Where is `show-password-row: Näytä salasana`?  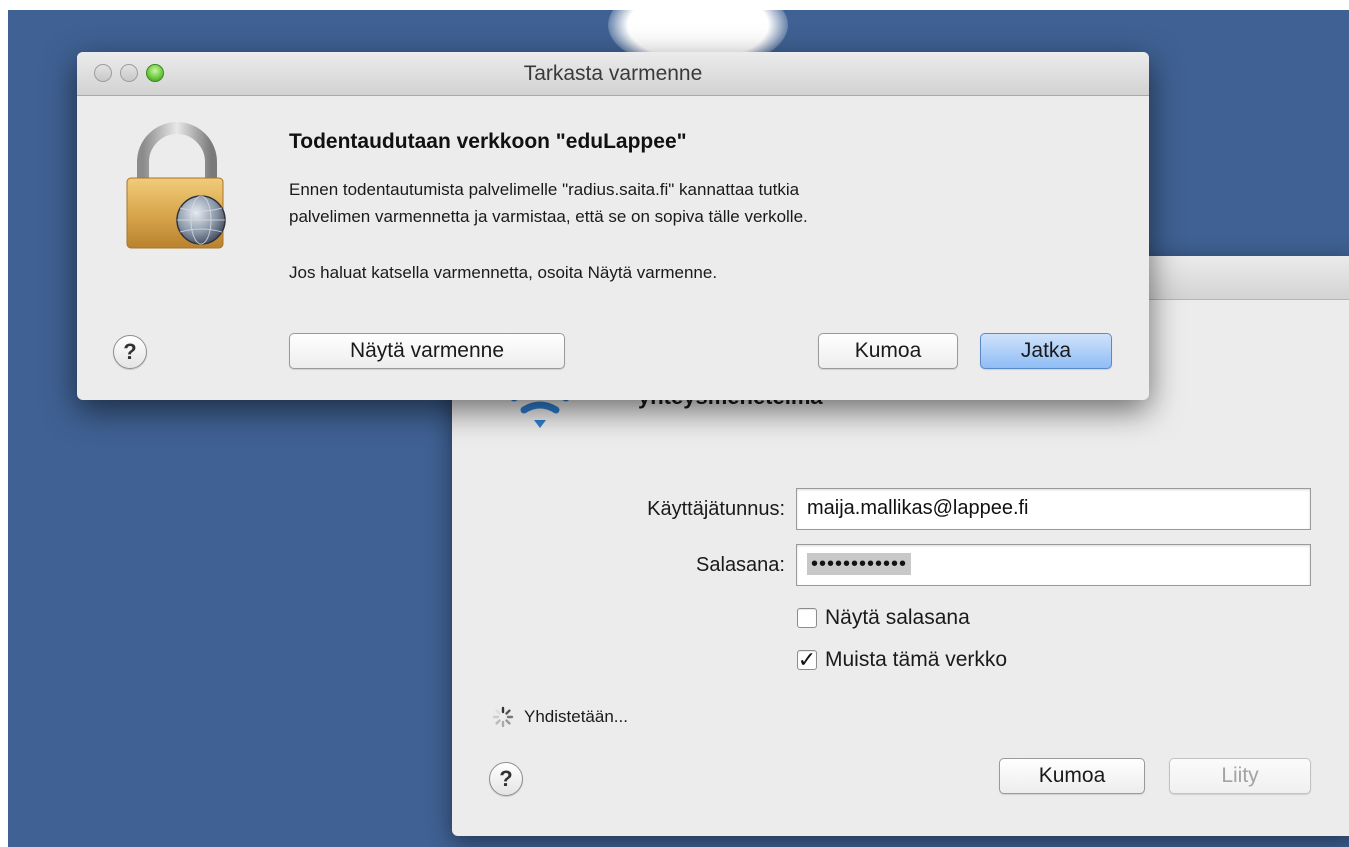 show-password-row: Näytä salasana is located at coordinates (883, 618).